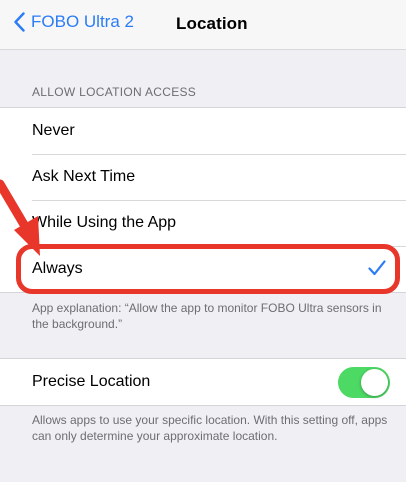 The width and height of the screenshot is (406, 482). I want to click on precise-location-toggle, so click(364, 382).